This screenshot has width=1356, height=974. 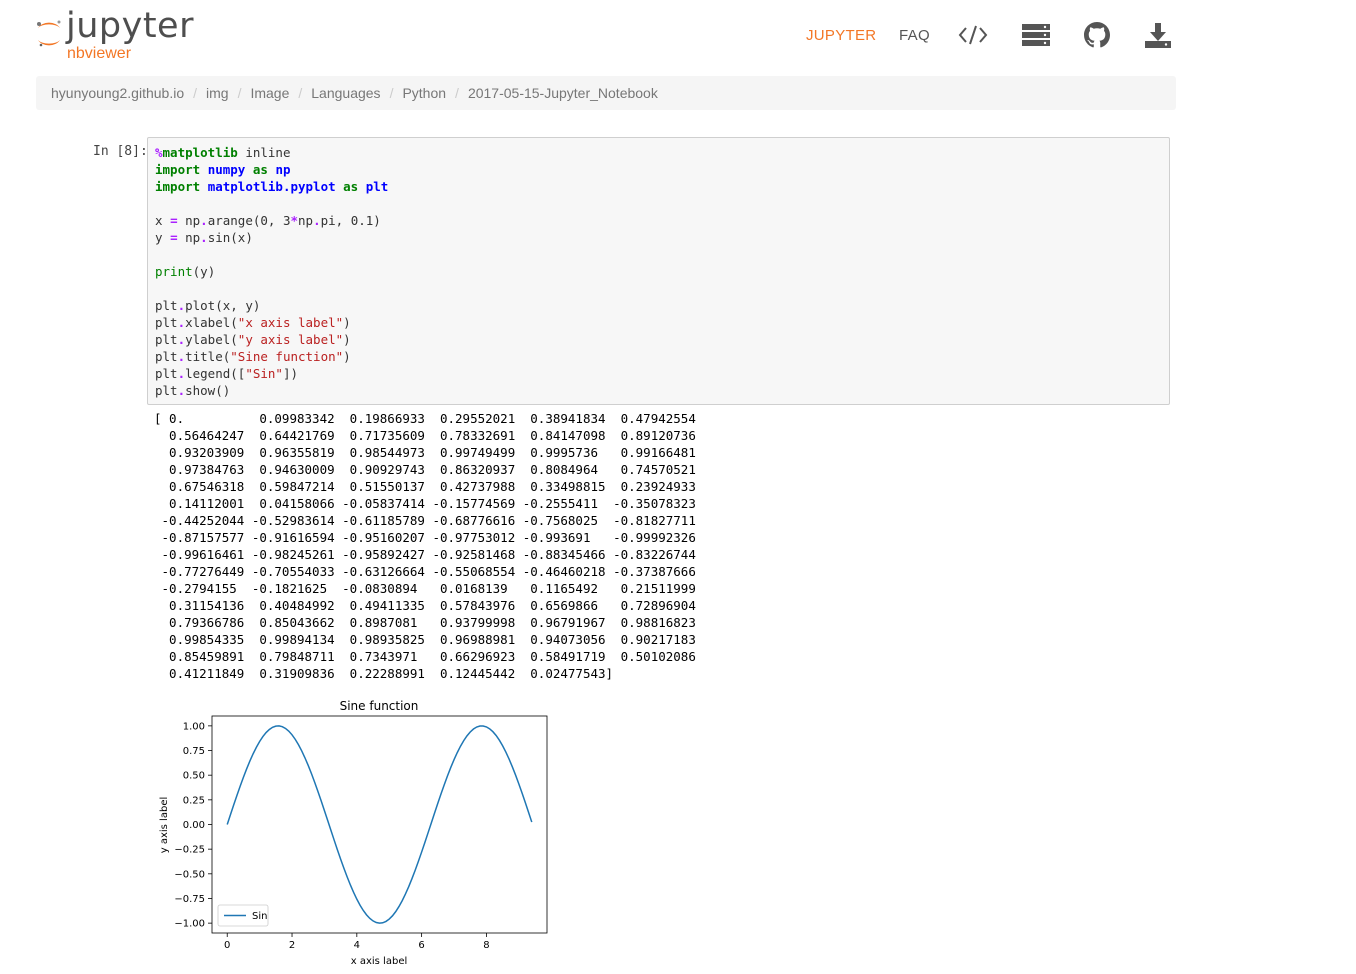 What do you see at coordinates (486, 945) in the screenshot?
I see `x-tick-label: 8` at bounding box center [486, 945].